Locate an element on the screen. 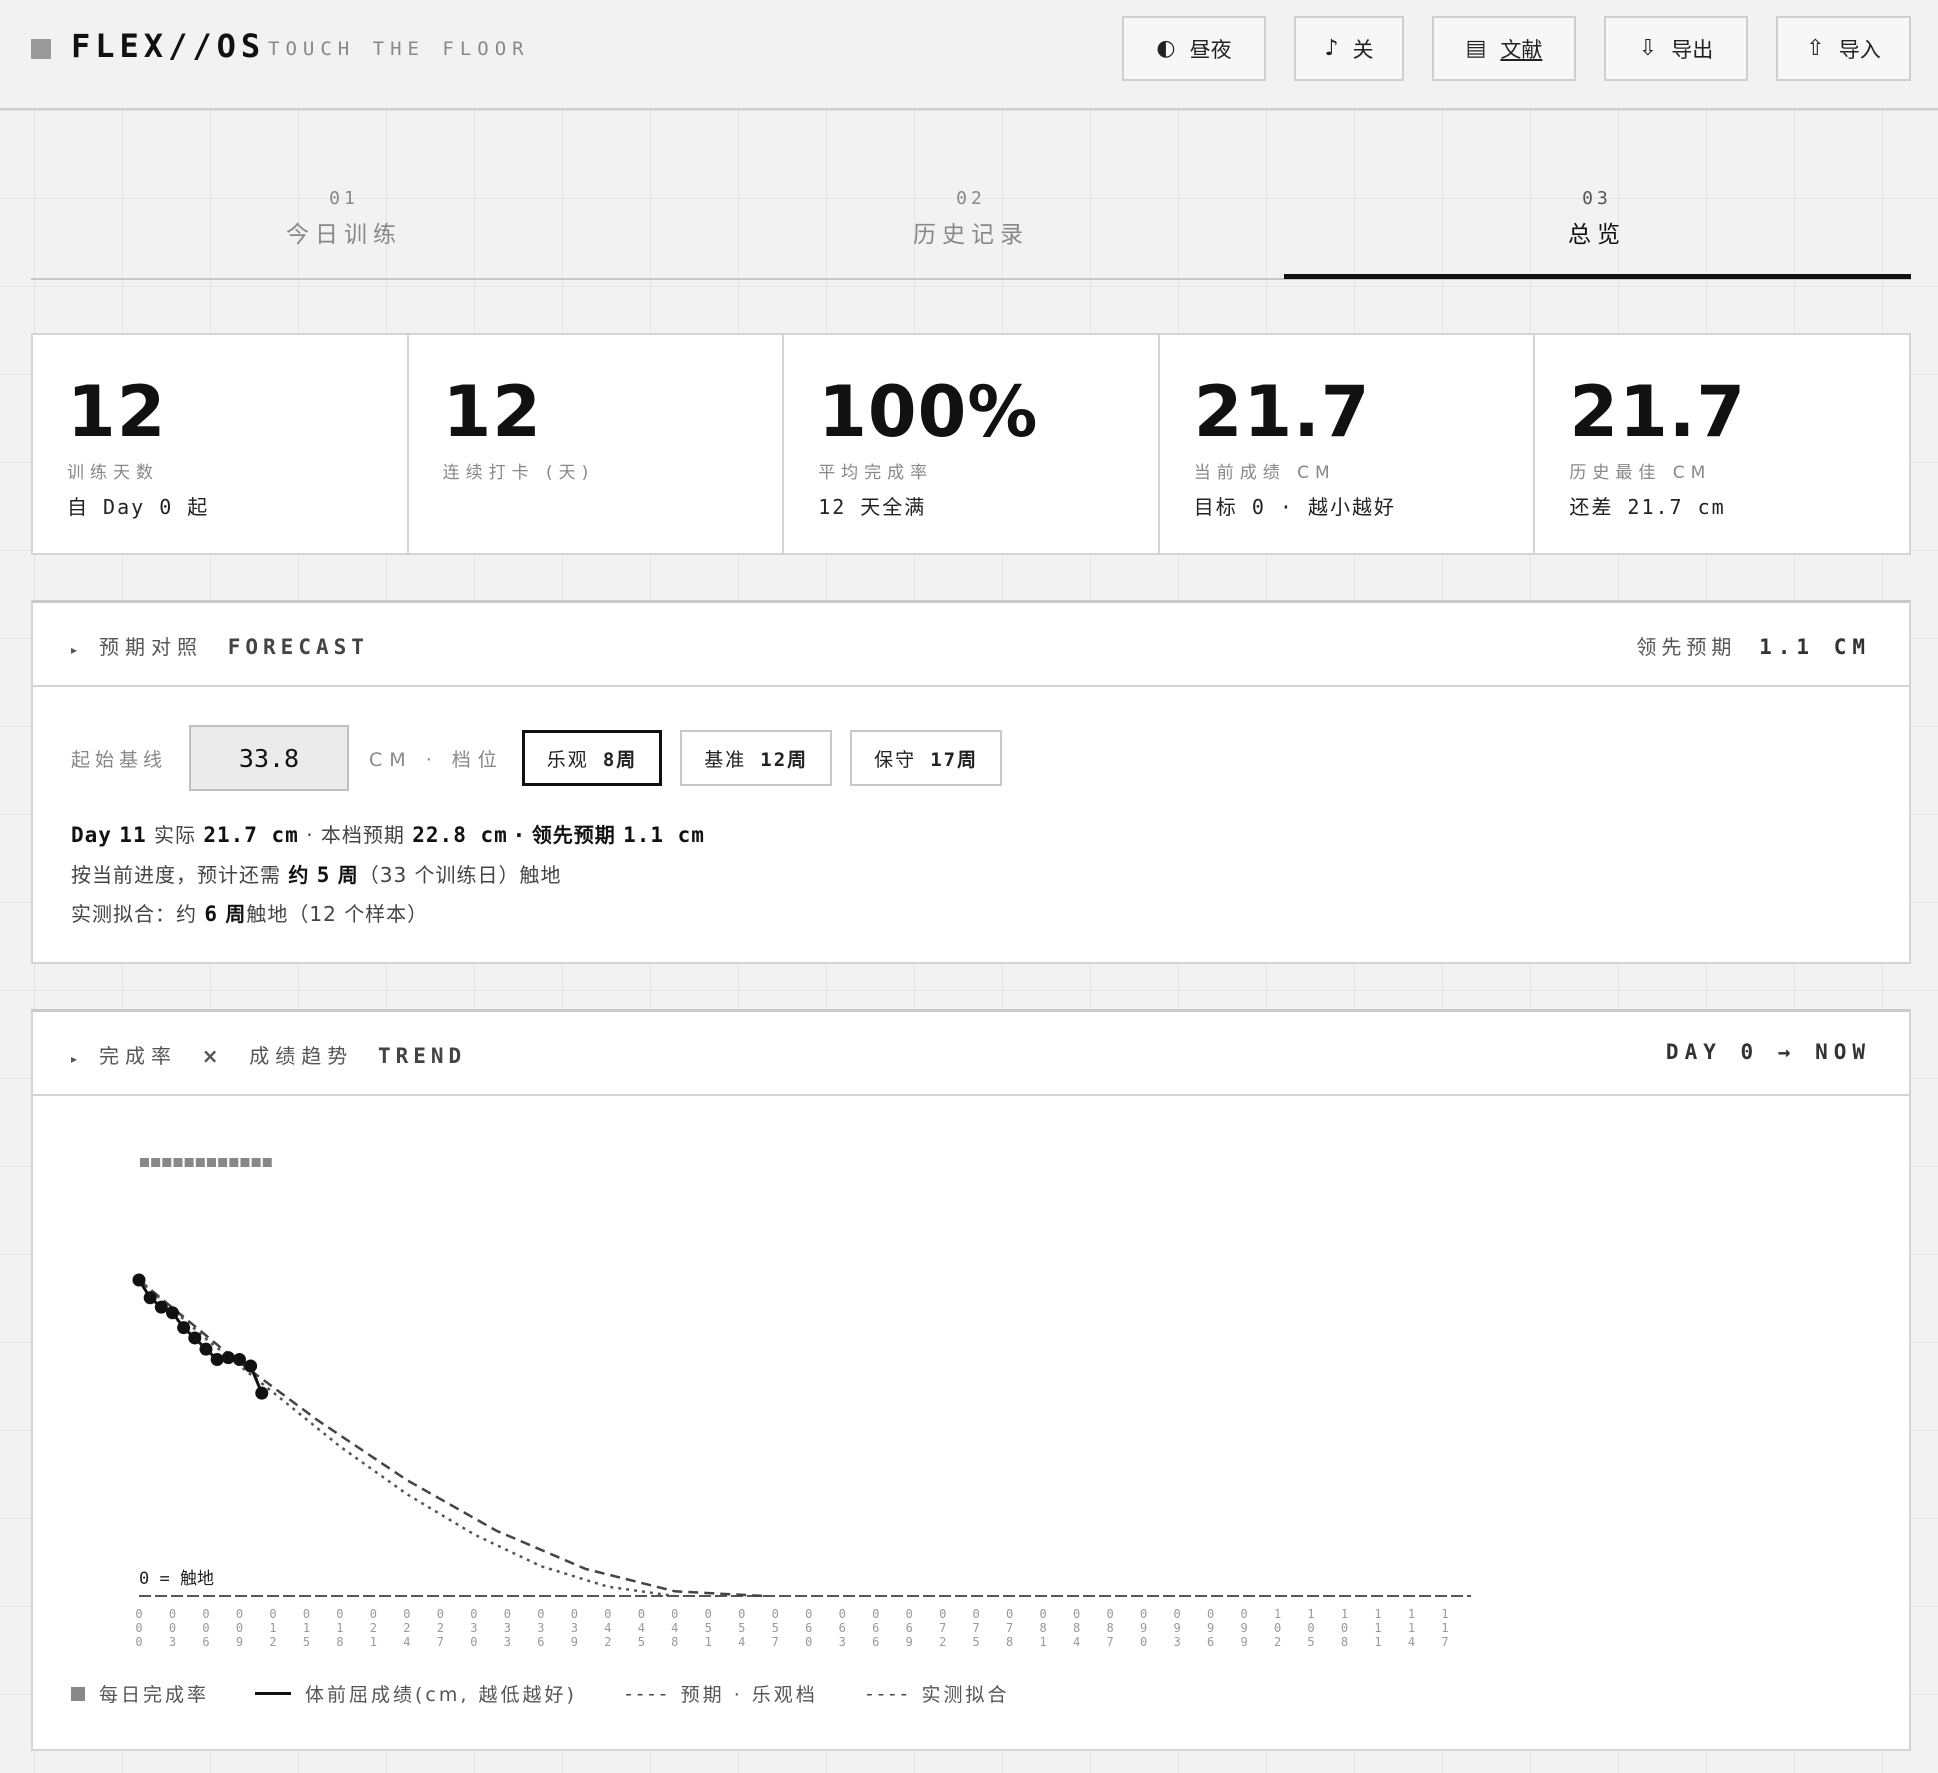  legend-square-icon is located at coordinates (78, 1693).